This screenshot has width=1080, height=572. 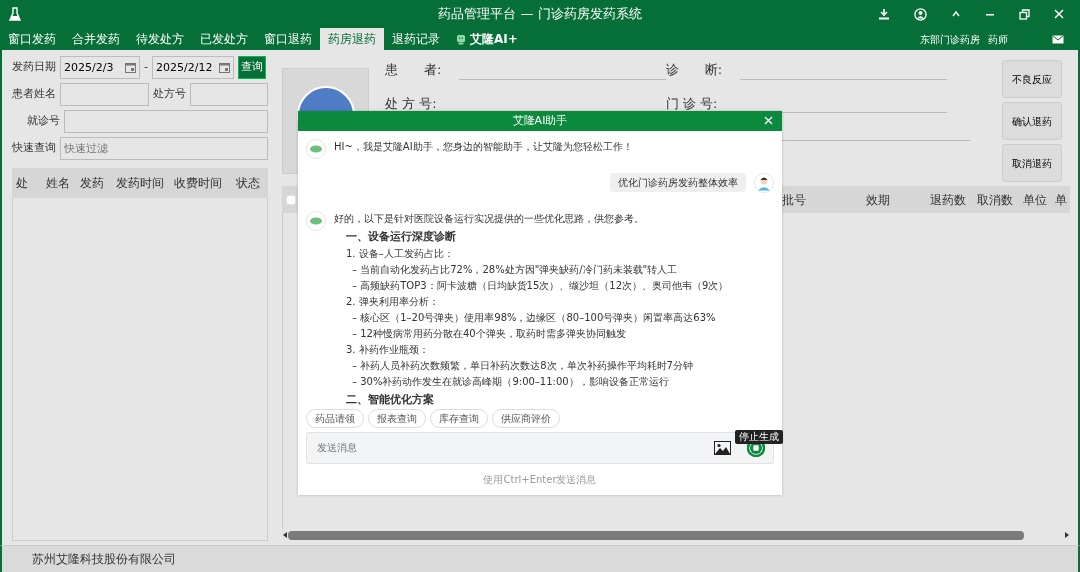 I want to click on user-avatar-icon, so click(x=764, y=182).